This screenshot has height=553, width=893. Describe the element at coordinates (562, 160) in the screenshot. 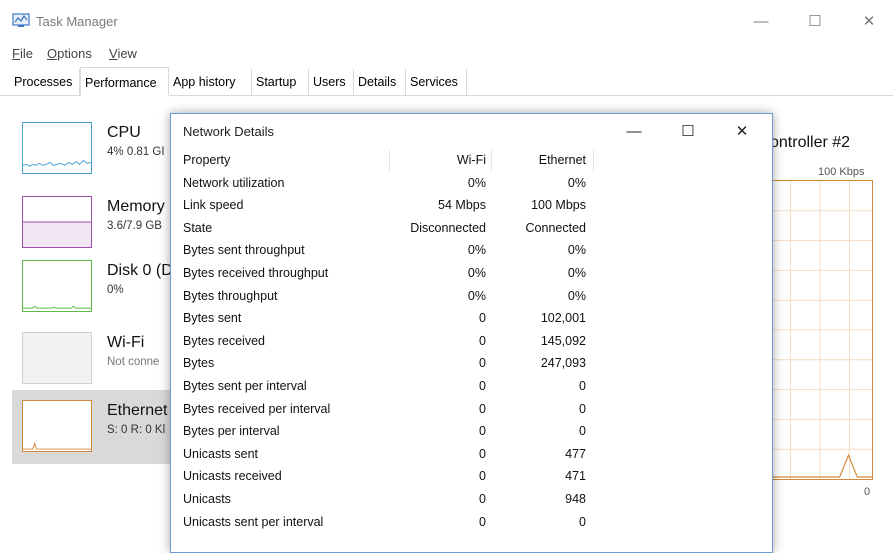

I see `column-header-ethernet: Ethernet` at that location.